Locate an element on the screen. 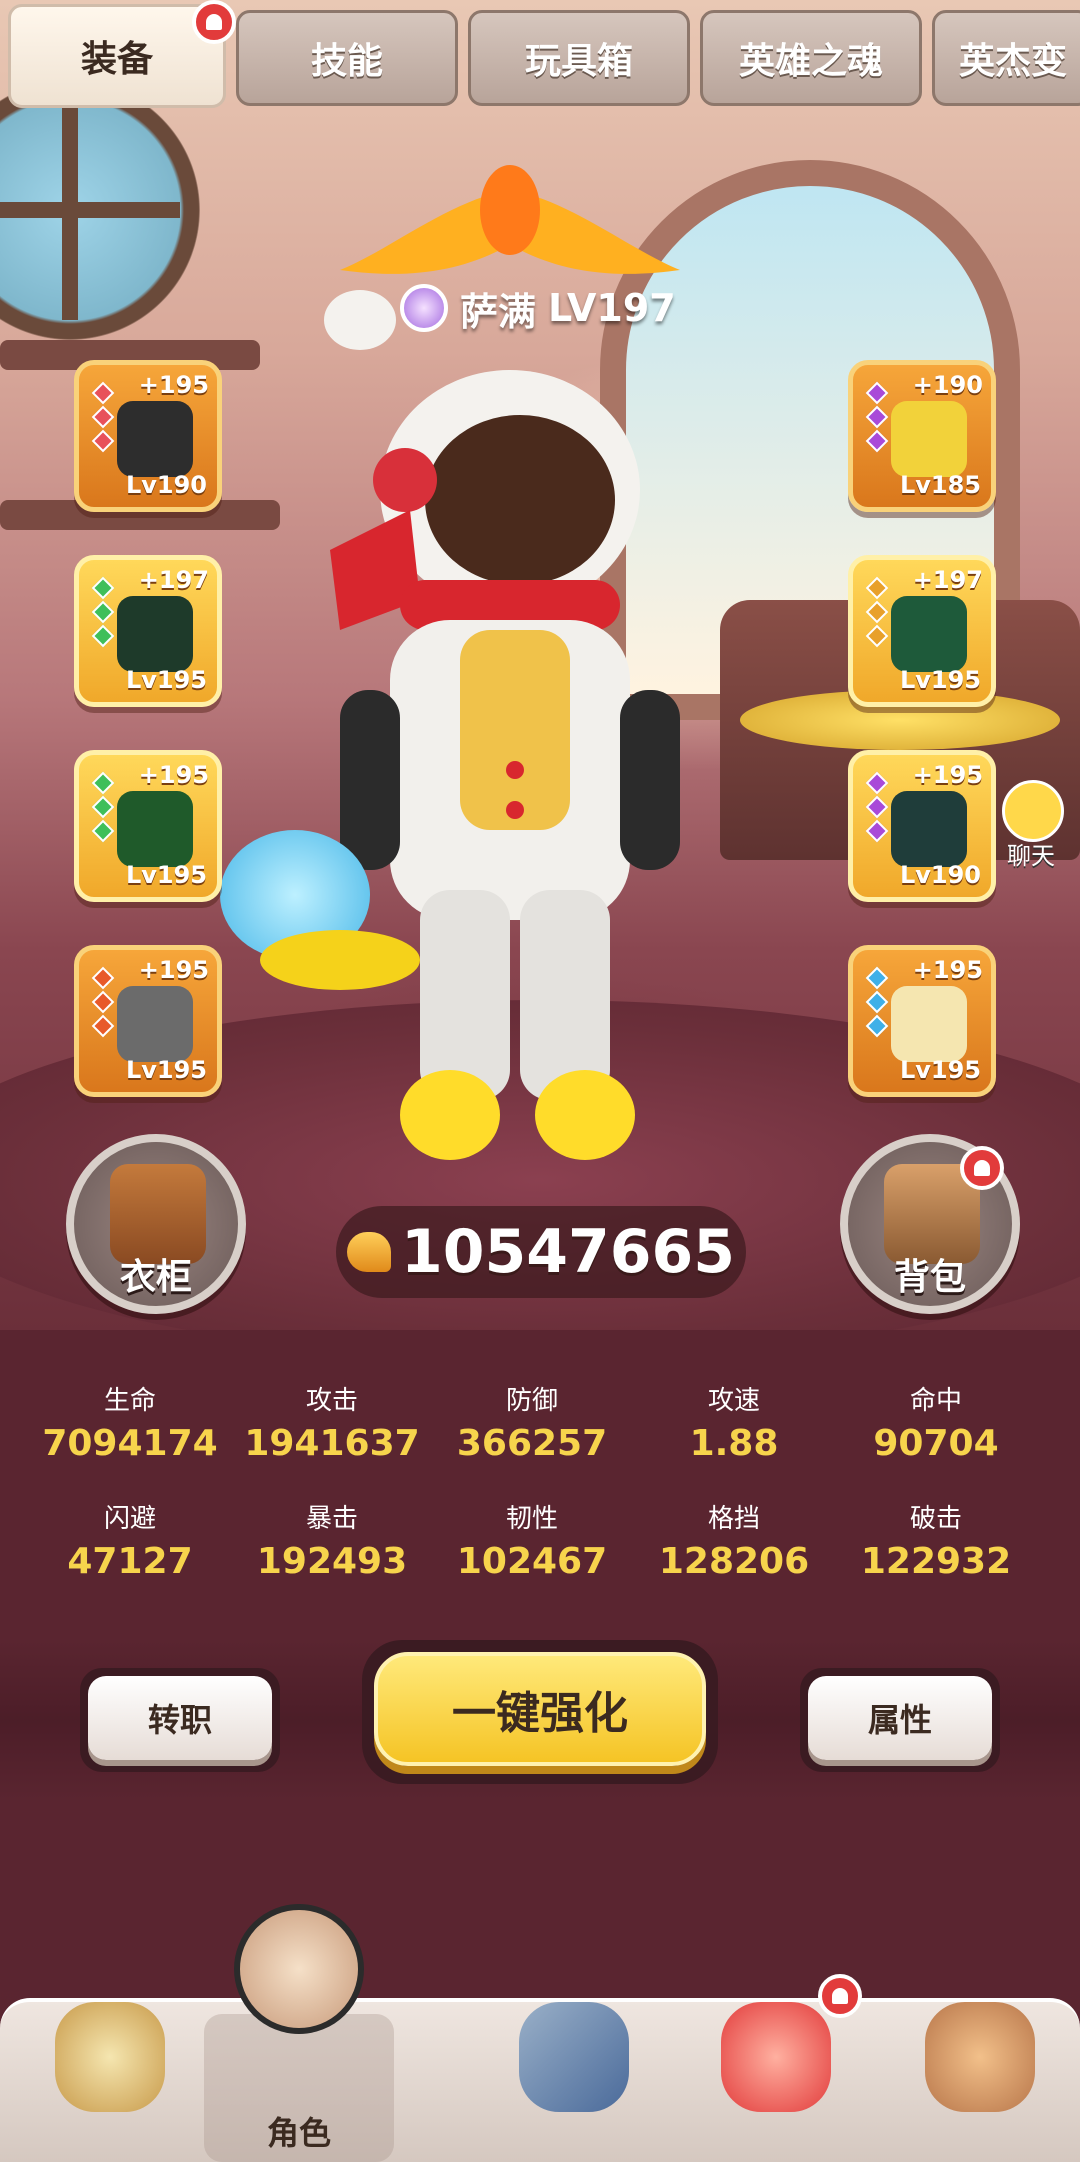 The width and height of the screenshot is (1080, 2162). stat-label: 攻速 is located at coordinates (733, 1401).